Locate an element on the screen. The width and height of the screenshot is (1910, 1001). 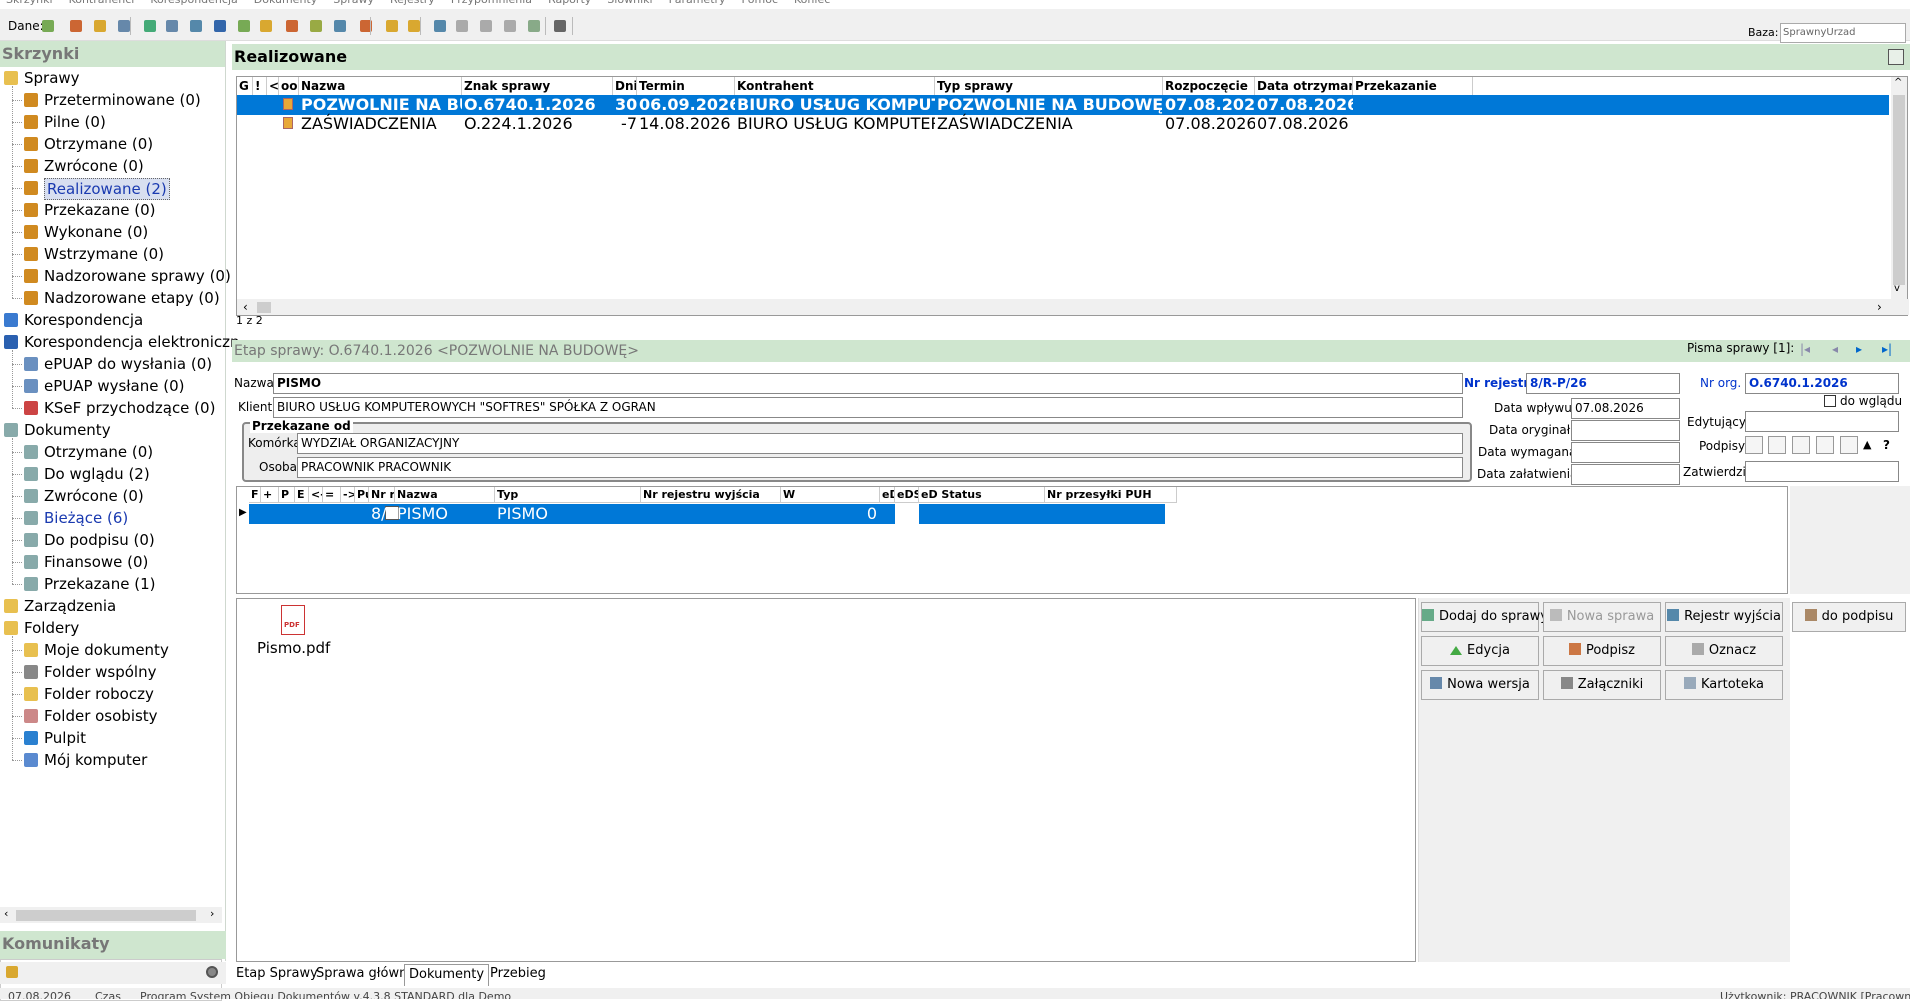
toolbar-notes-icon is located at coordinates (265, 25).